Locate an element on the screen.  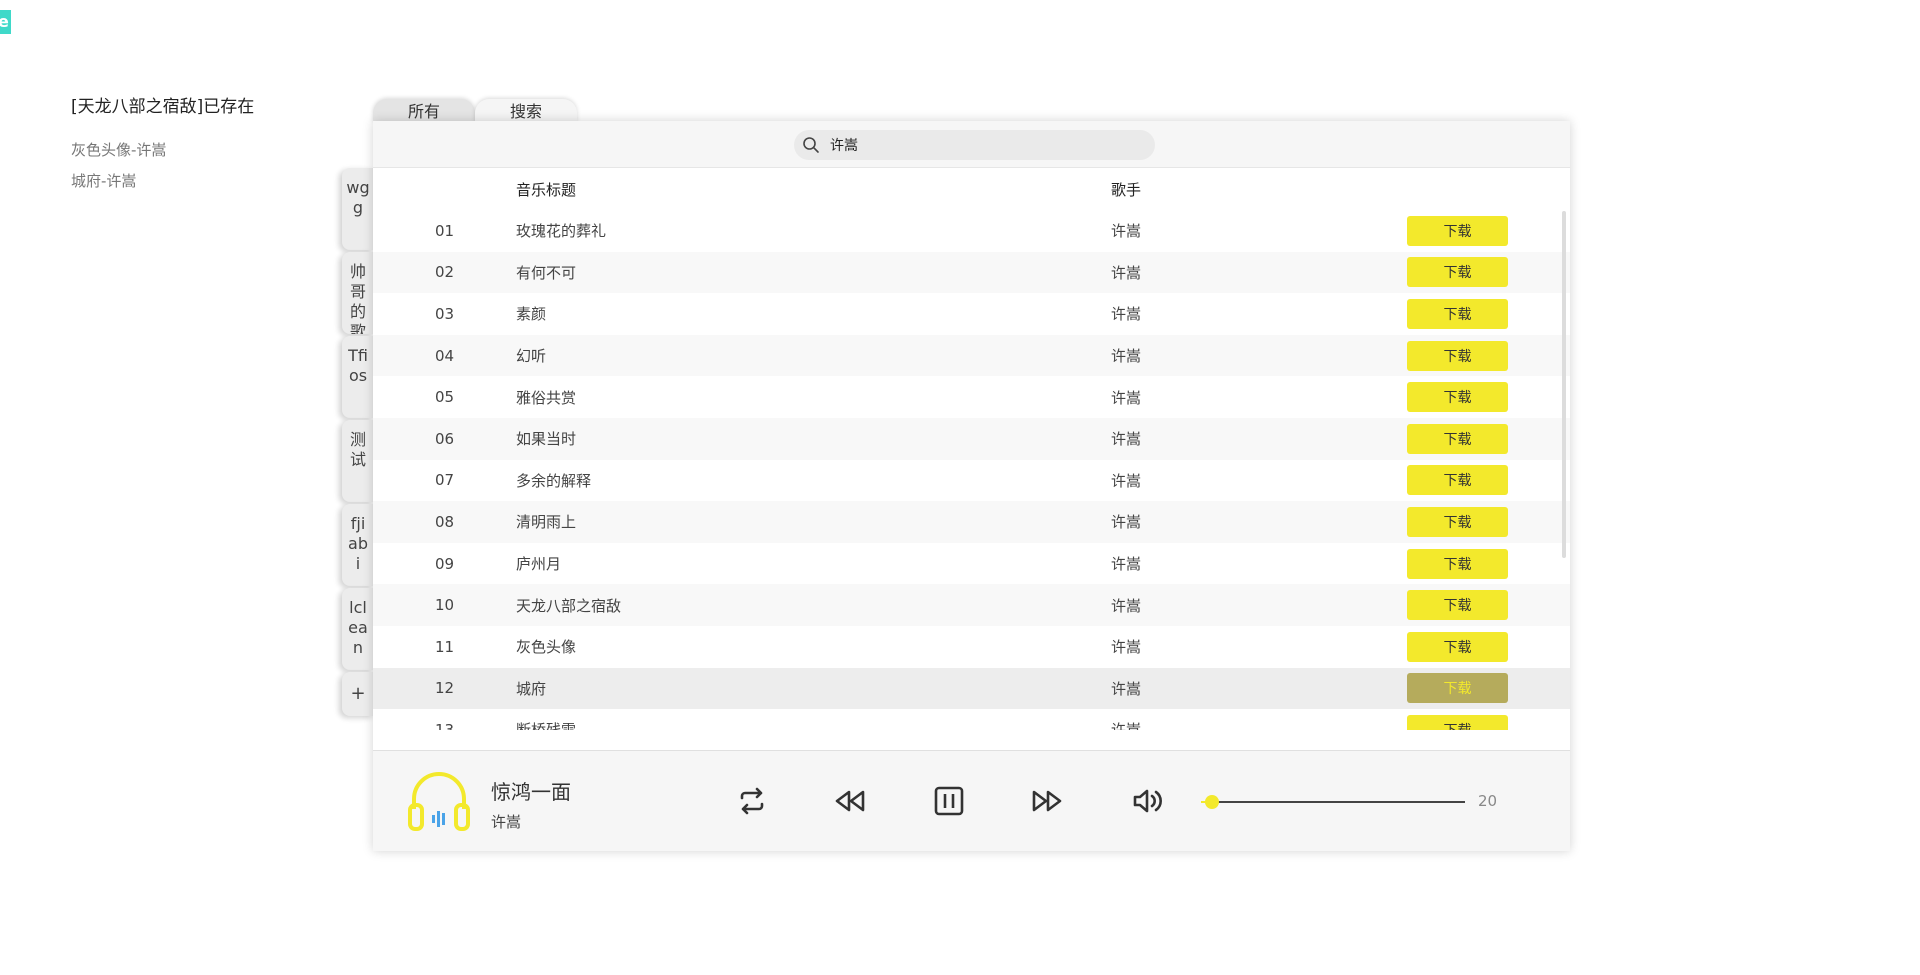
table-row: 03 素颜 许嵩 下载 is located at coordinates (971, 314).